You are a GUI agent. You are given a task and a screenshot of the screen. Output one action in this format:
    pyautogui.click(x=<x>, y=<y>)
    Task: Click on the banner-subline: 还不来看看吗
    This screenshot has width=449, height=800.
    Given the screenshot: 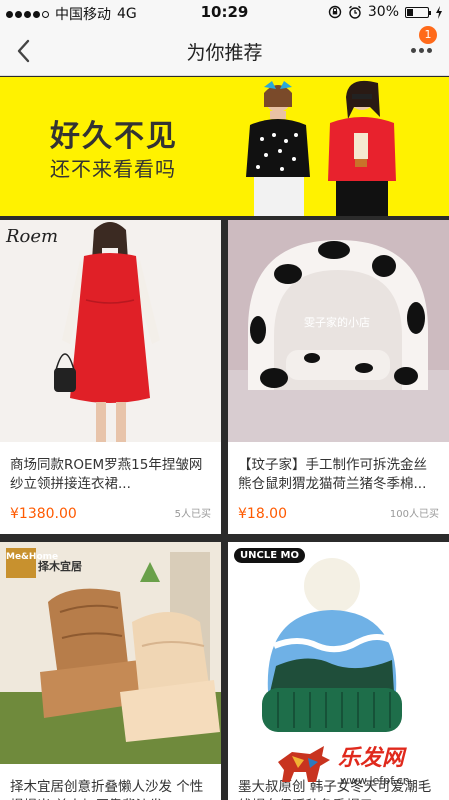 What is the action you would take?
    pyautogui.click(x=113, y=169)
    